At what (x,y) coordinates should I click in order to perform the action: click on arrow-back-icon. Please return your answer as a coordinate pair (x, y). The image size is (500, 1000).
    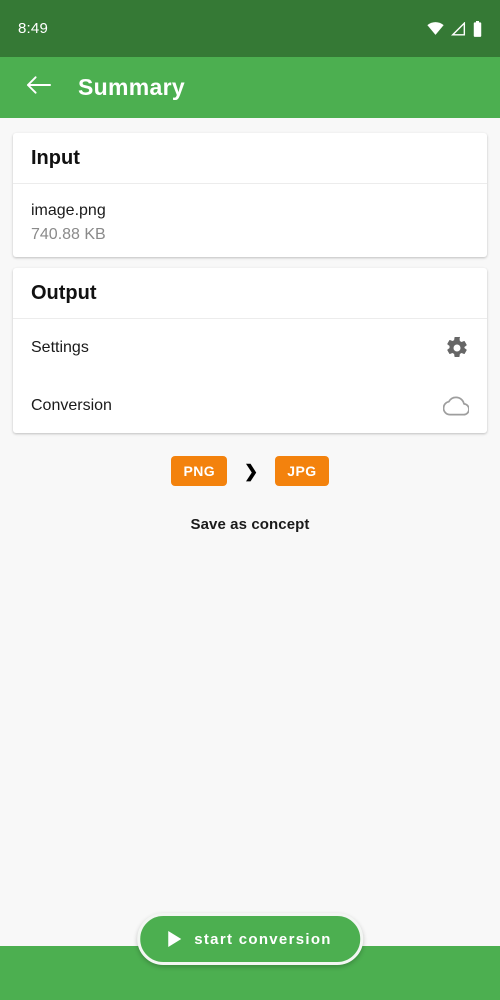
    Looking at the image, I should click on (38, 87).